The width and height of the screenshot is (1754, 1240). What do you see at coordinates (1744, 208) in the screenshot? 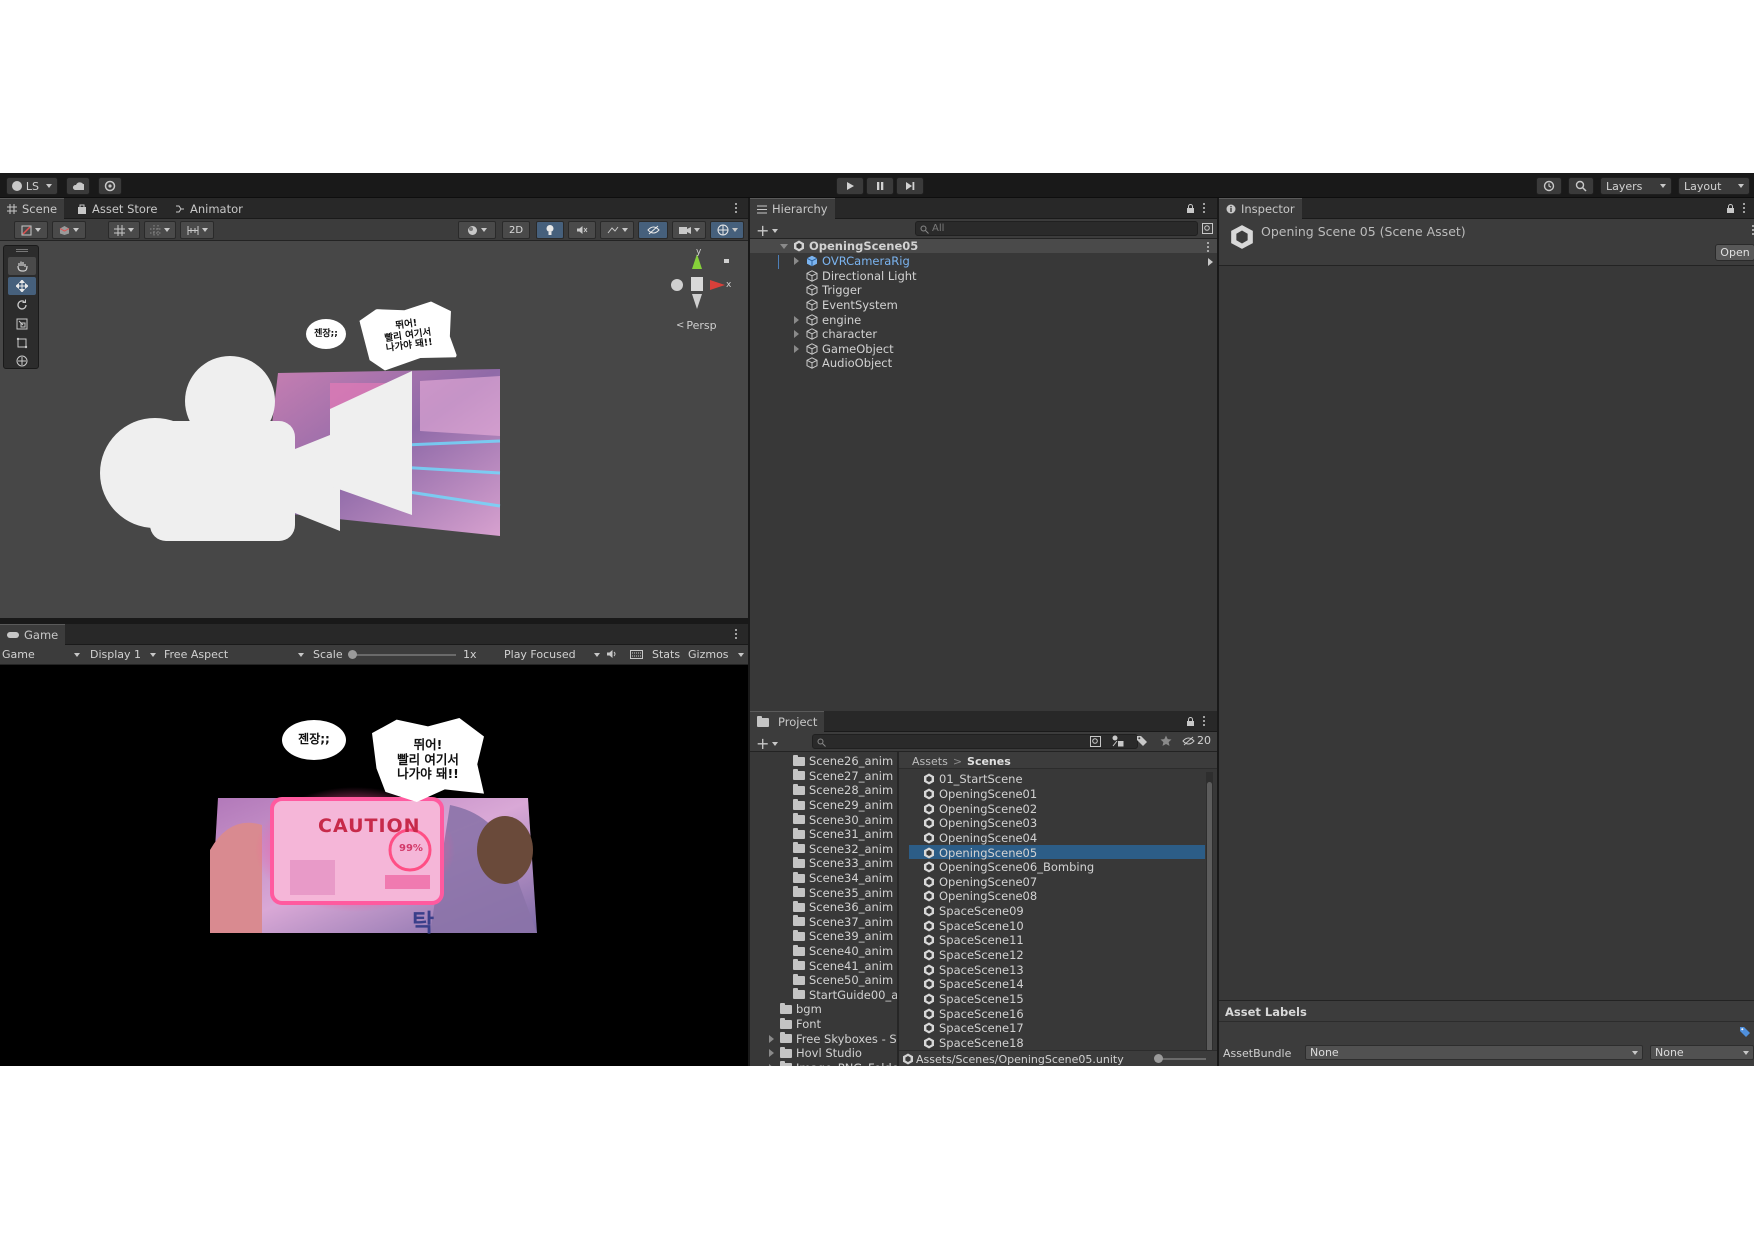
I see `inspector-menu-icon` at bounding box center [1744, 208].